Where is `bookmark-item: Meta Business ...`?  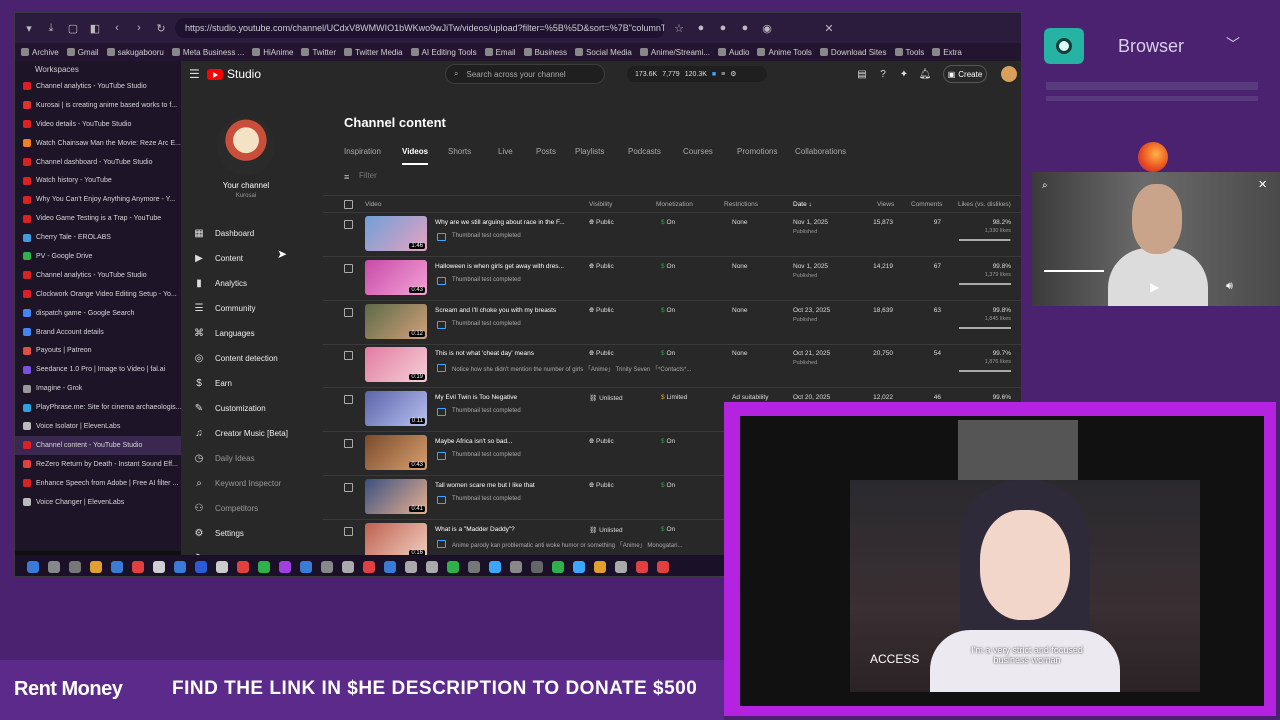 bookmark-item: Meta Business ... is located at coordinates (207, 52).